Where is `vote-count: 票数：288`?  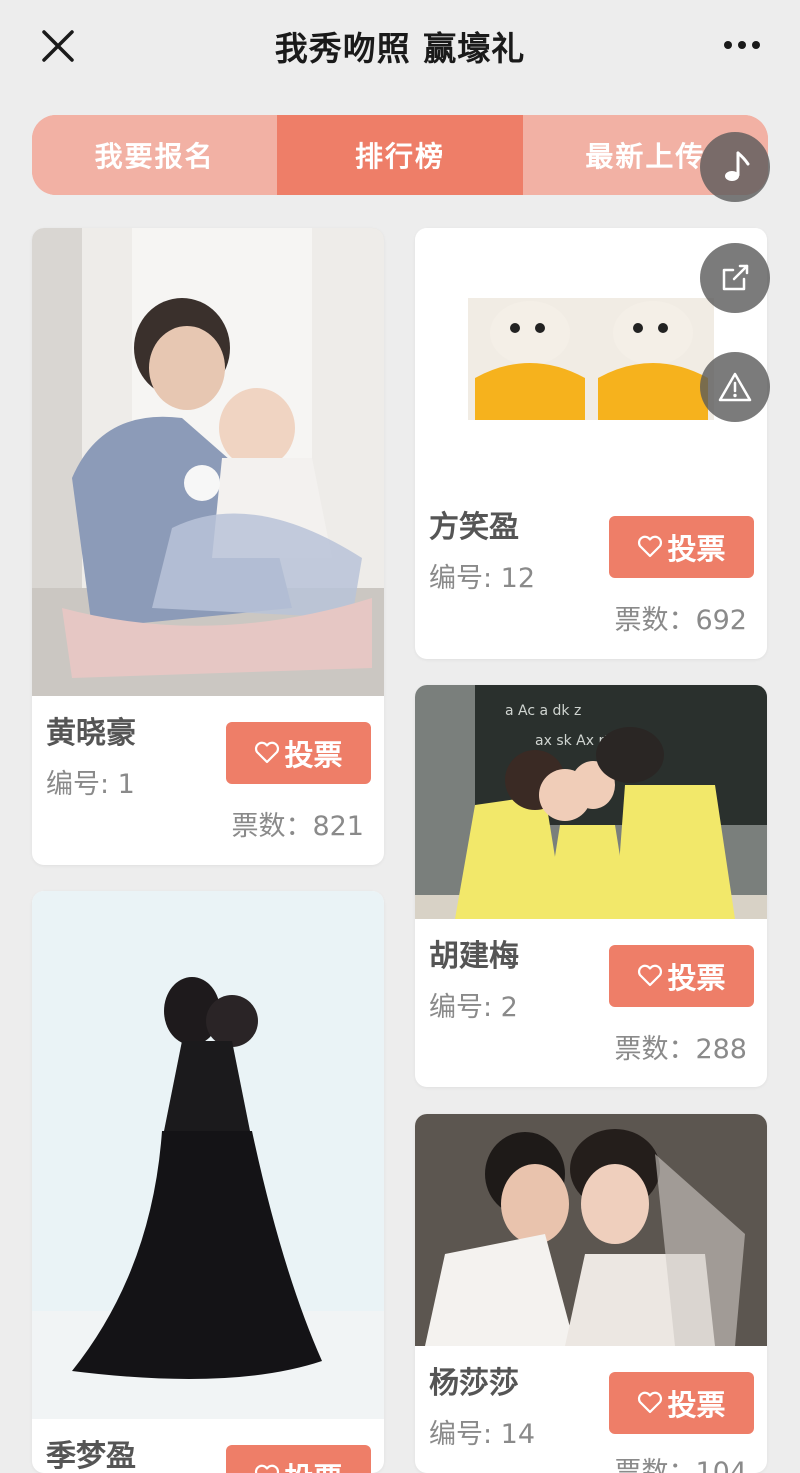 vote-count: 票数：288 is located at coordinates (680, 1049).